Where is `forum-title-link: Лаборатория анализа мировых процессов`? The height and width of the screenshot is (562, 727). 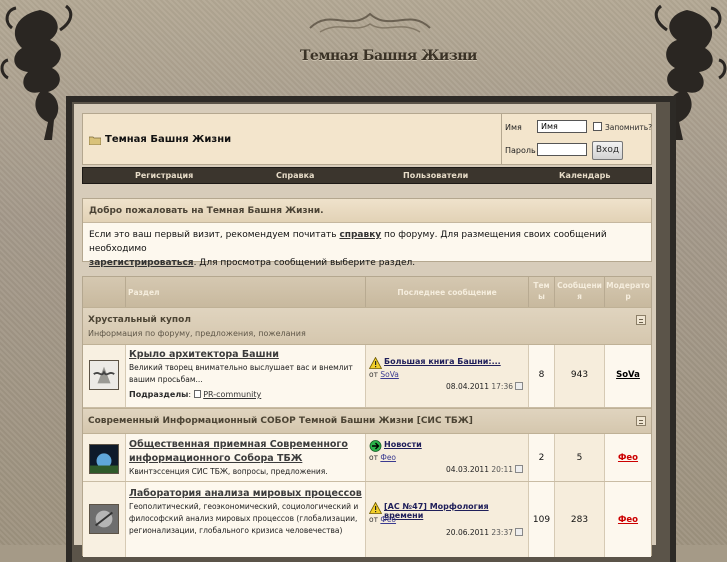
forum-title-link: Лаборатория анализа мировых процессов is located at coordinates (245, 493).